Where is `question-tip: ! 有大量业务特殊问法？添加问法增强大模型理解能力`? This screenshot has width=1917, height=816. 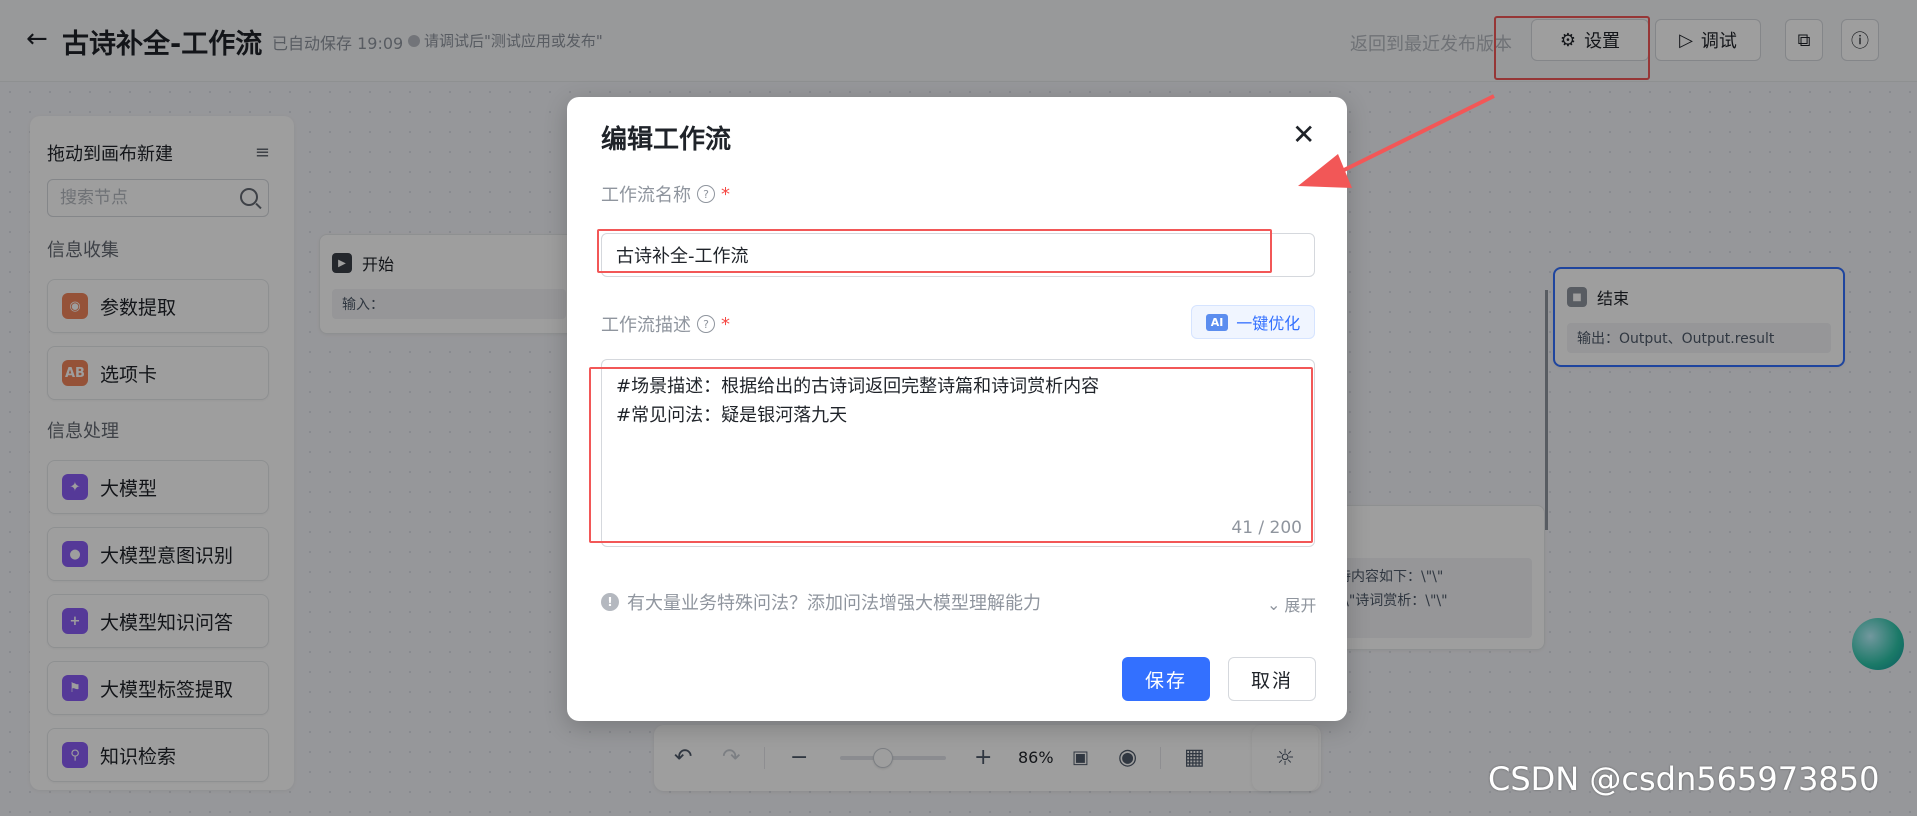 question-tip: ! 有大量业务特殊问法？添加问法增强大模型理解能力 is located at coordinates (821, 602).